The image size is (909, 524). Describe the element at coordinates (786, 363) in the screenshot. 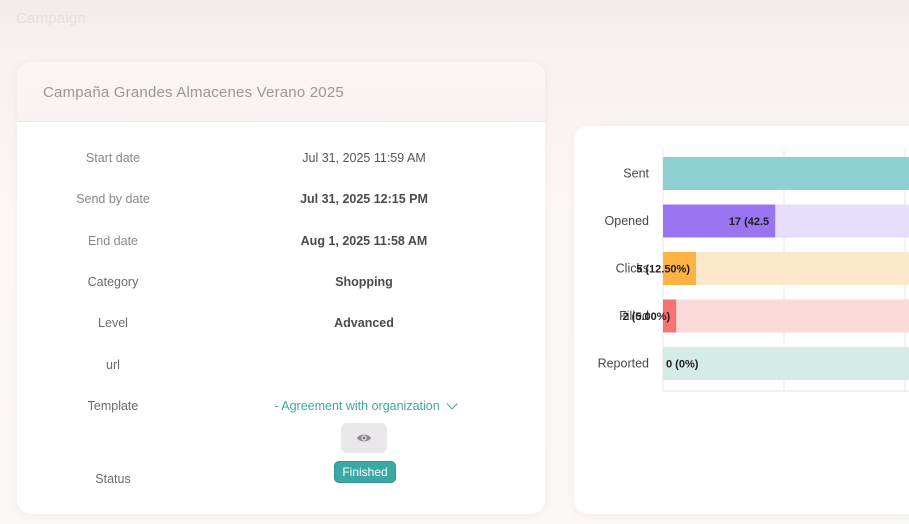

I see `bar-track-reported` at that location.